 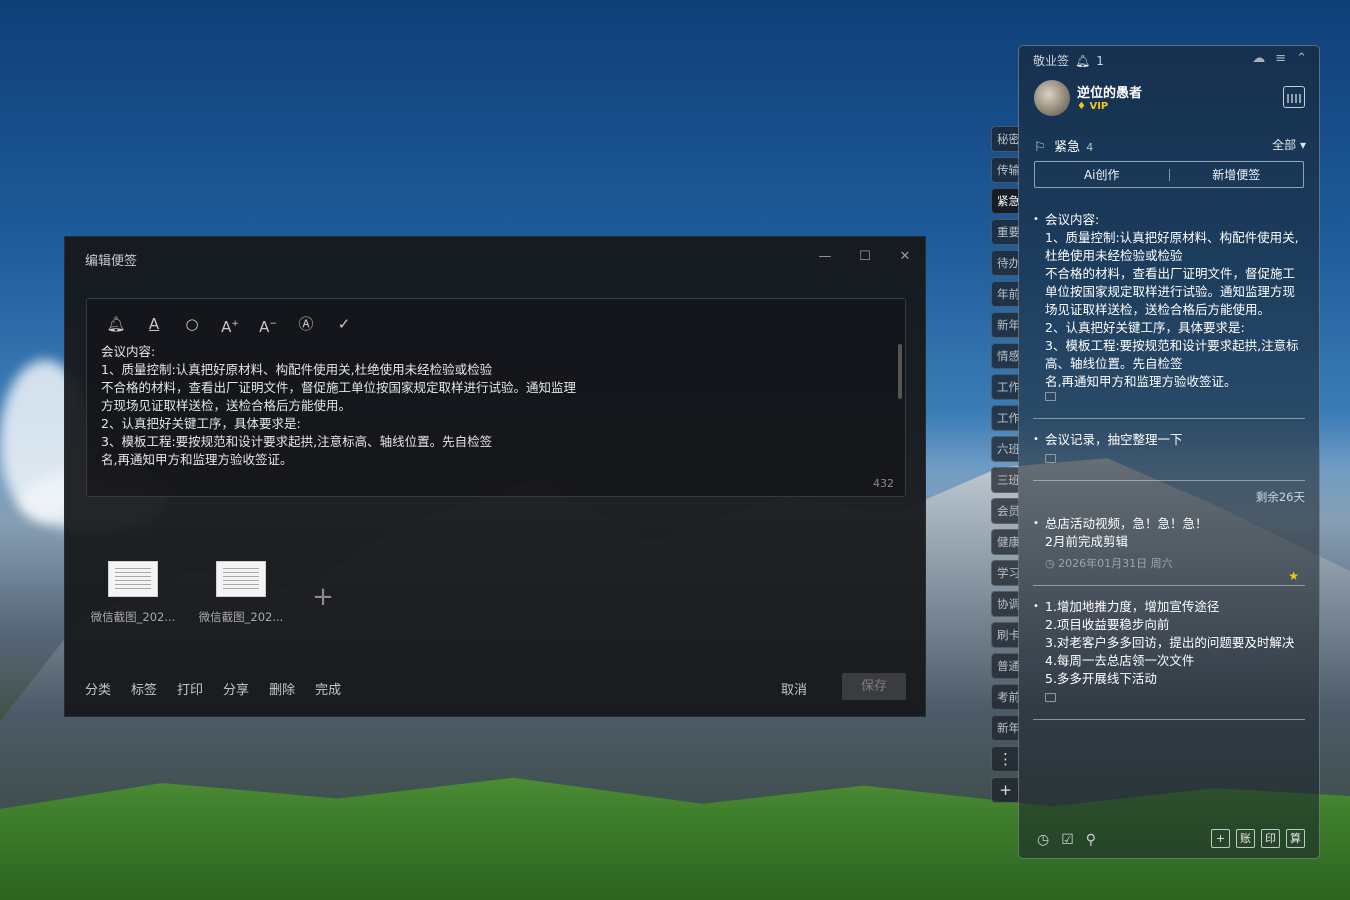 What do you see at coordinates (1258, 58) in the screenshot?
I see `cloud-sync-icon: ☁` at bounding box center [1258, 58].